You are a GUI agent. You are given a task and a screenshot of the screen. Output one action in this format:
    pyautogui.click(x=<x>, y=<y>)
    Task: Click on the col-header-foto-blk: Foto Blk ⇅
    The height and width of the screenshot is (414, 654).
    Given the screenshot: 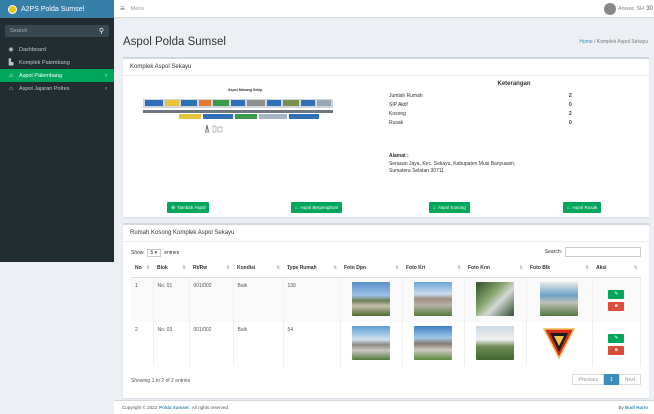 What is the action you would take?
    pyautogui.click(x=559, y=269)
    